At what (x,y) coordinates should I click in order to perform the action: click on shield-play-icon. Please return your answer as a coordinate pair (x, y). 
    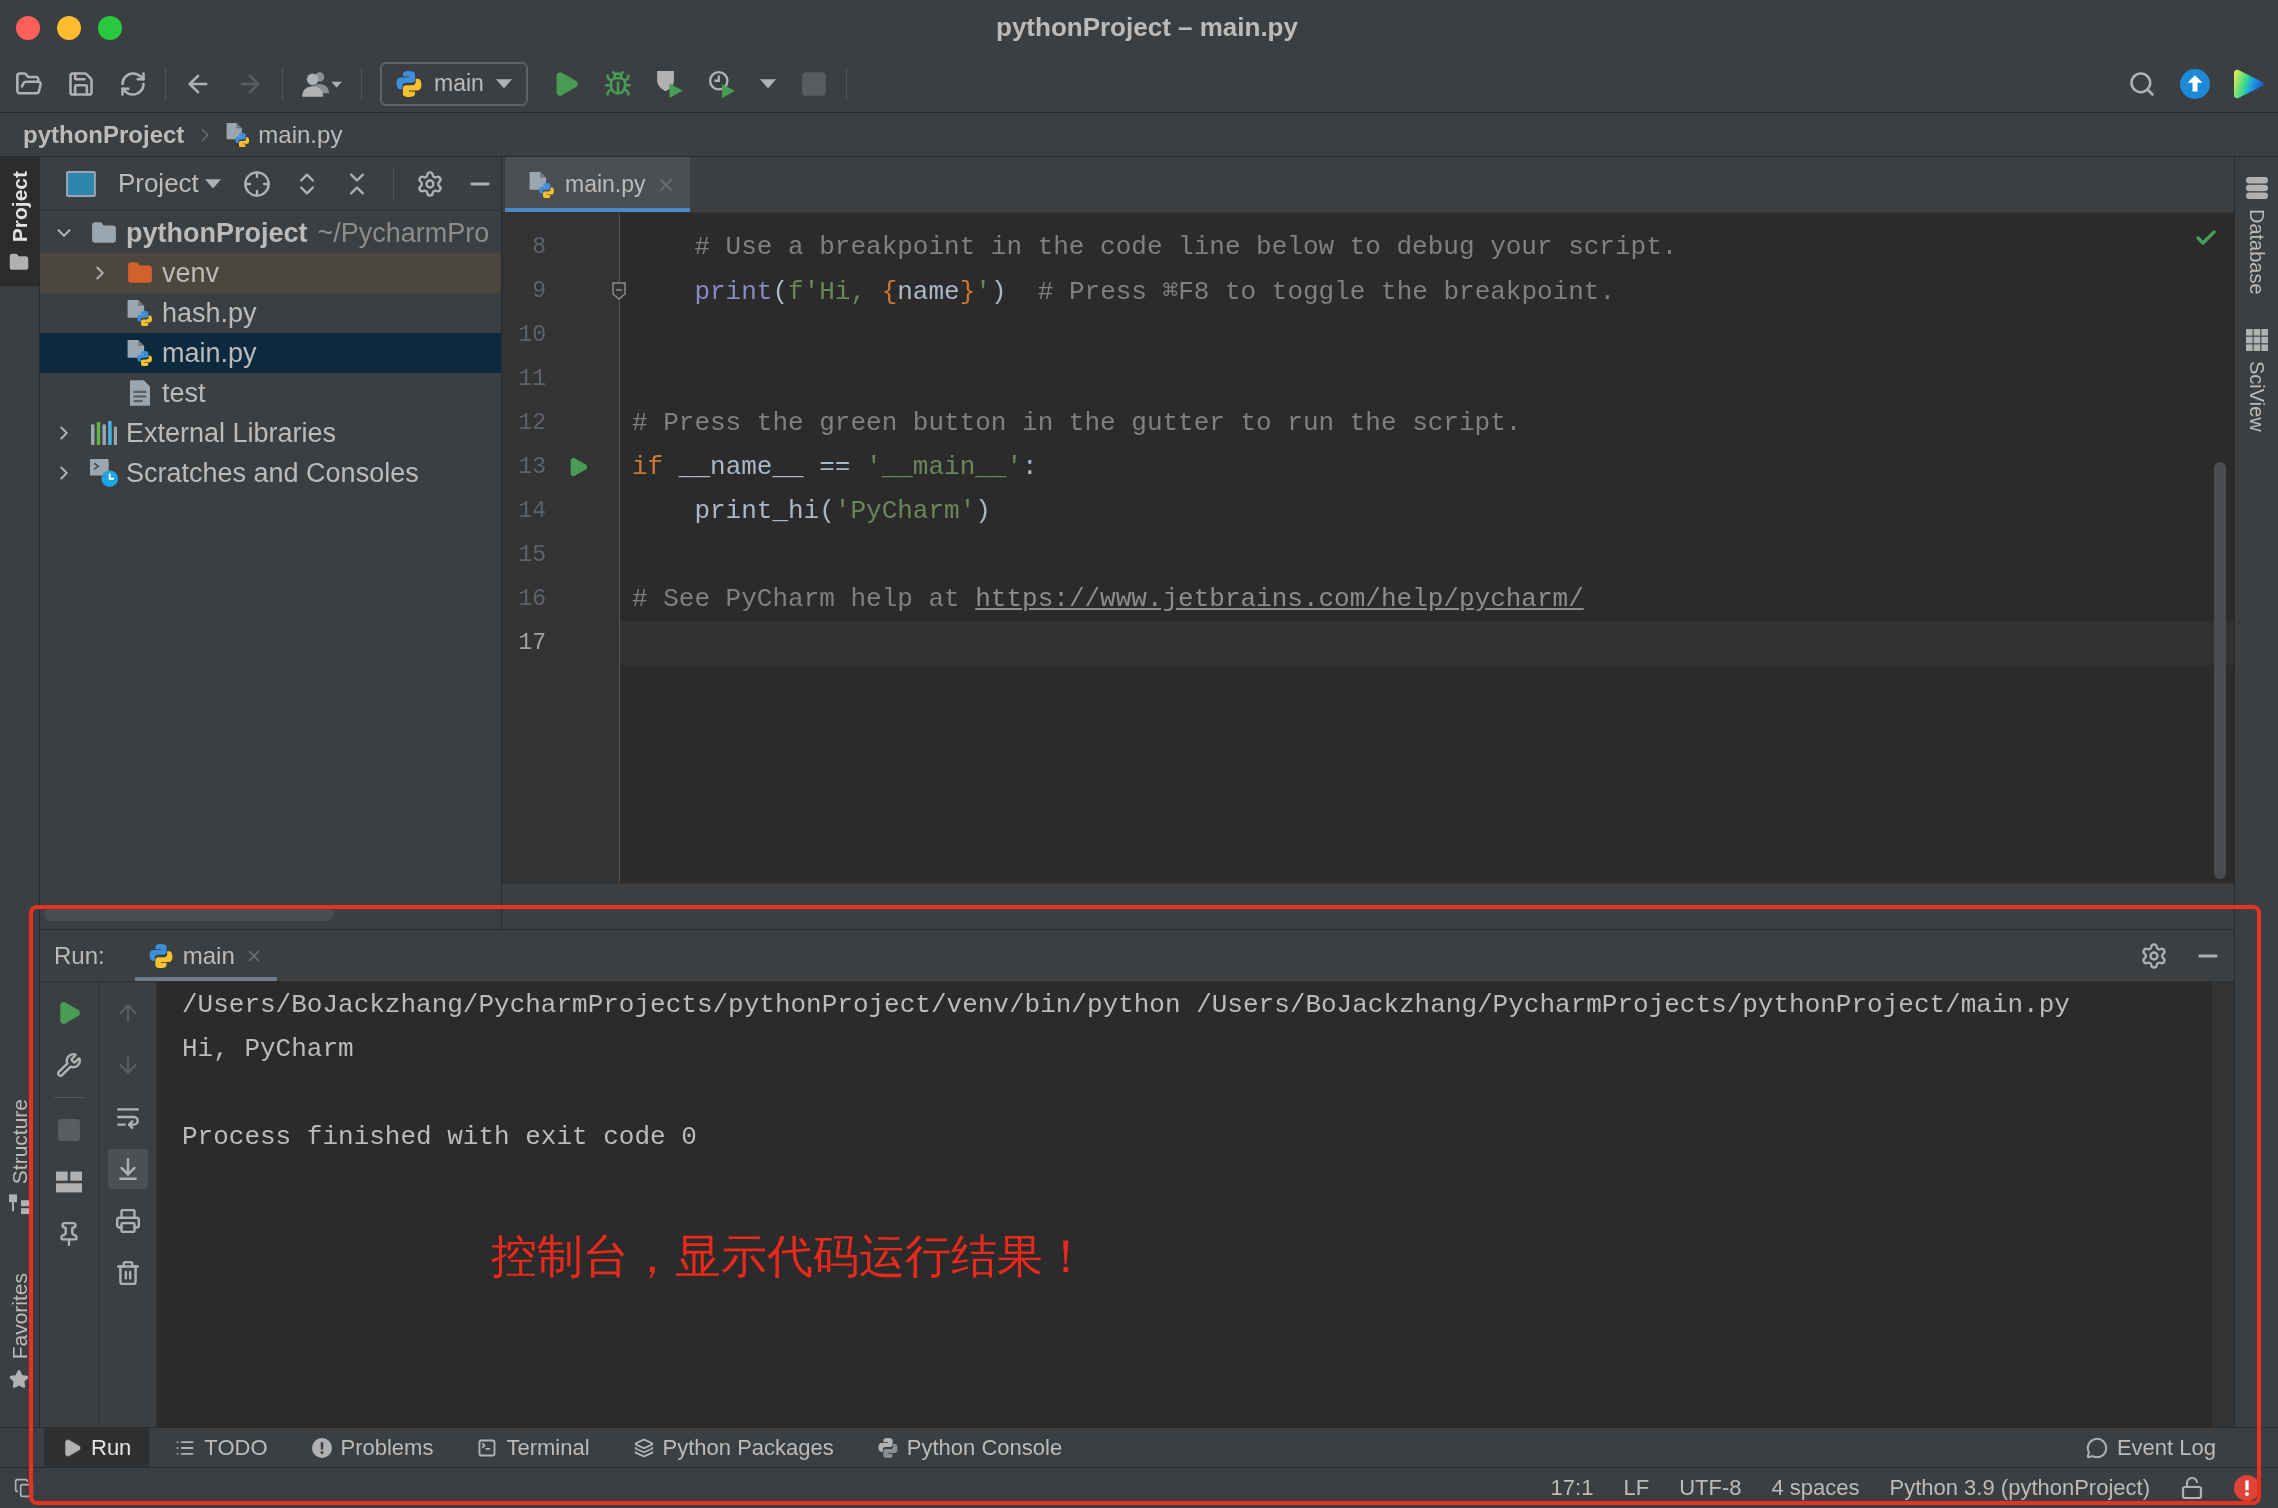
    Looking at the image, I should click on (669, 83).